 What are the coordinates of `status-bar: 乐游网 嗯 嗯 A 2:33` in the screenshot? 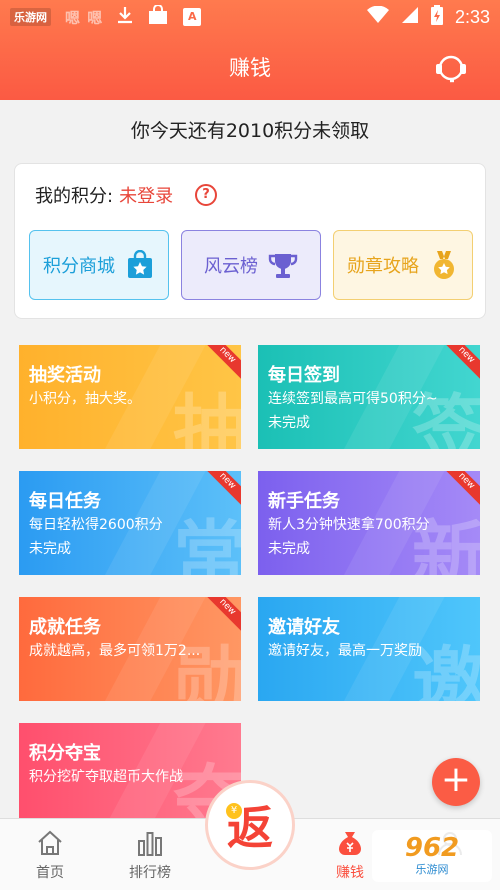 It's located at (250, 17).